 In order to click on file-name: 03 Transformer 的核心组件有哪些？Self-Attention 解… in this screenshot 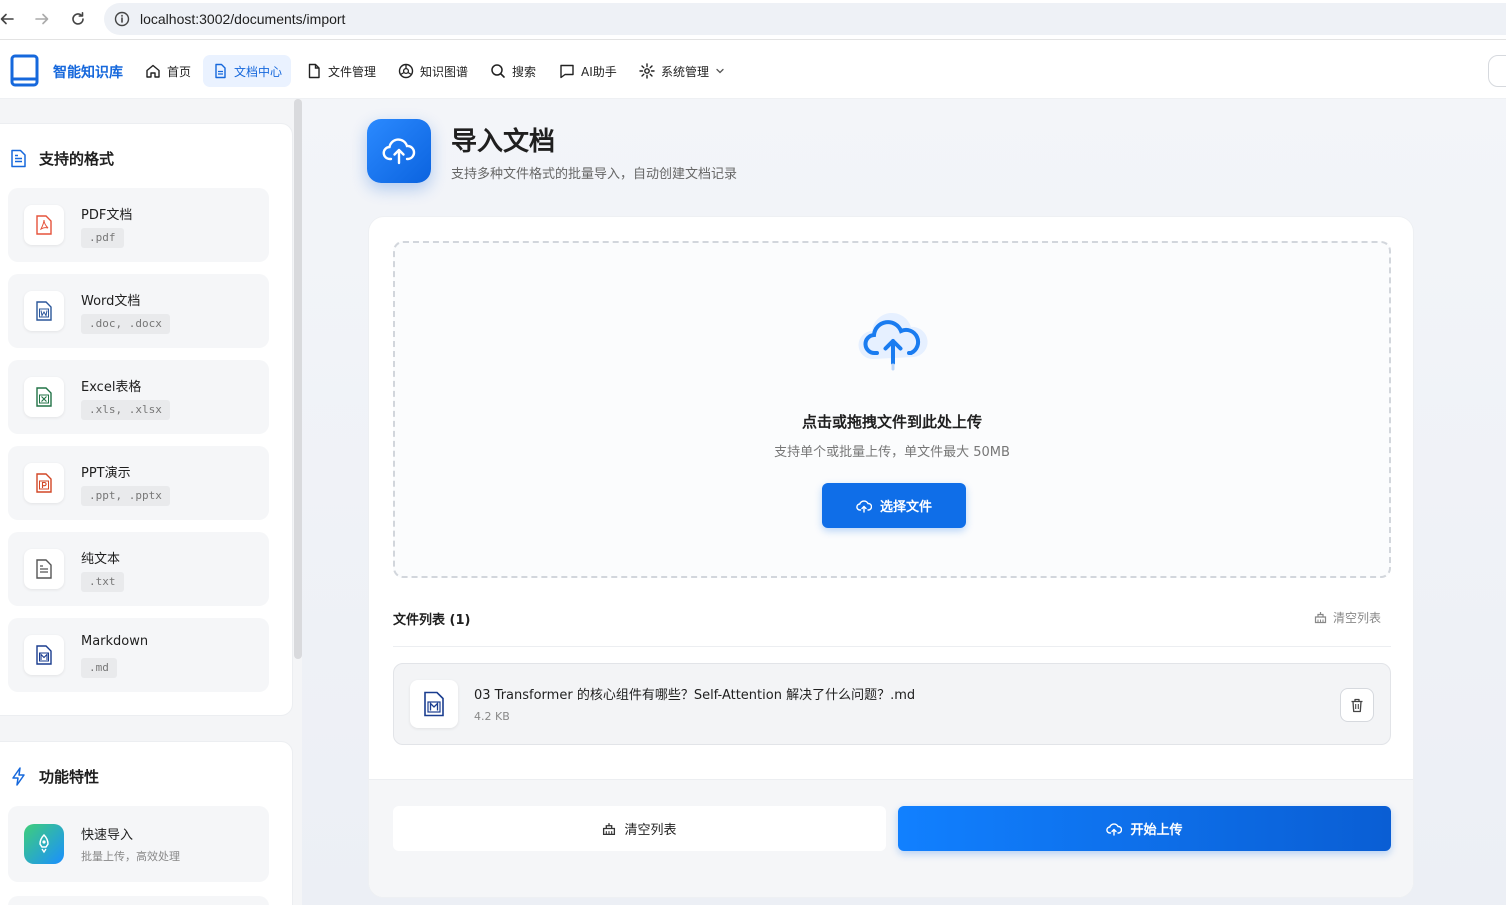, I will do `click(695, 695)`.